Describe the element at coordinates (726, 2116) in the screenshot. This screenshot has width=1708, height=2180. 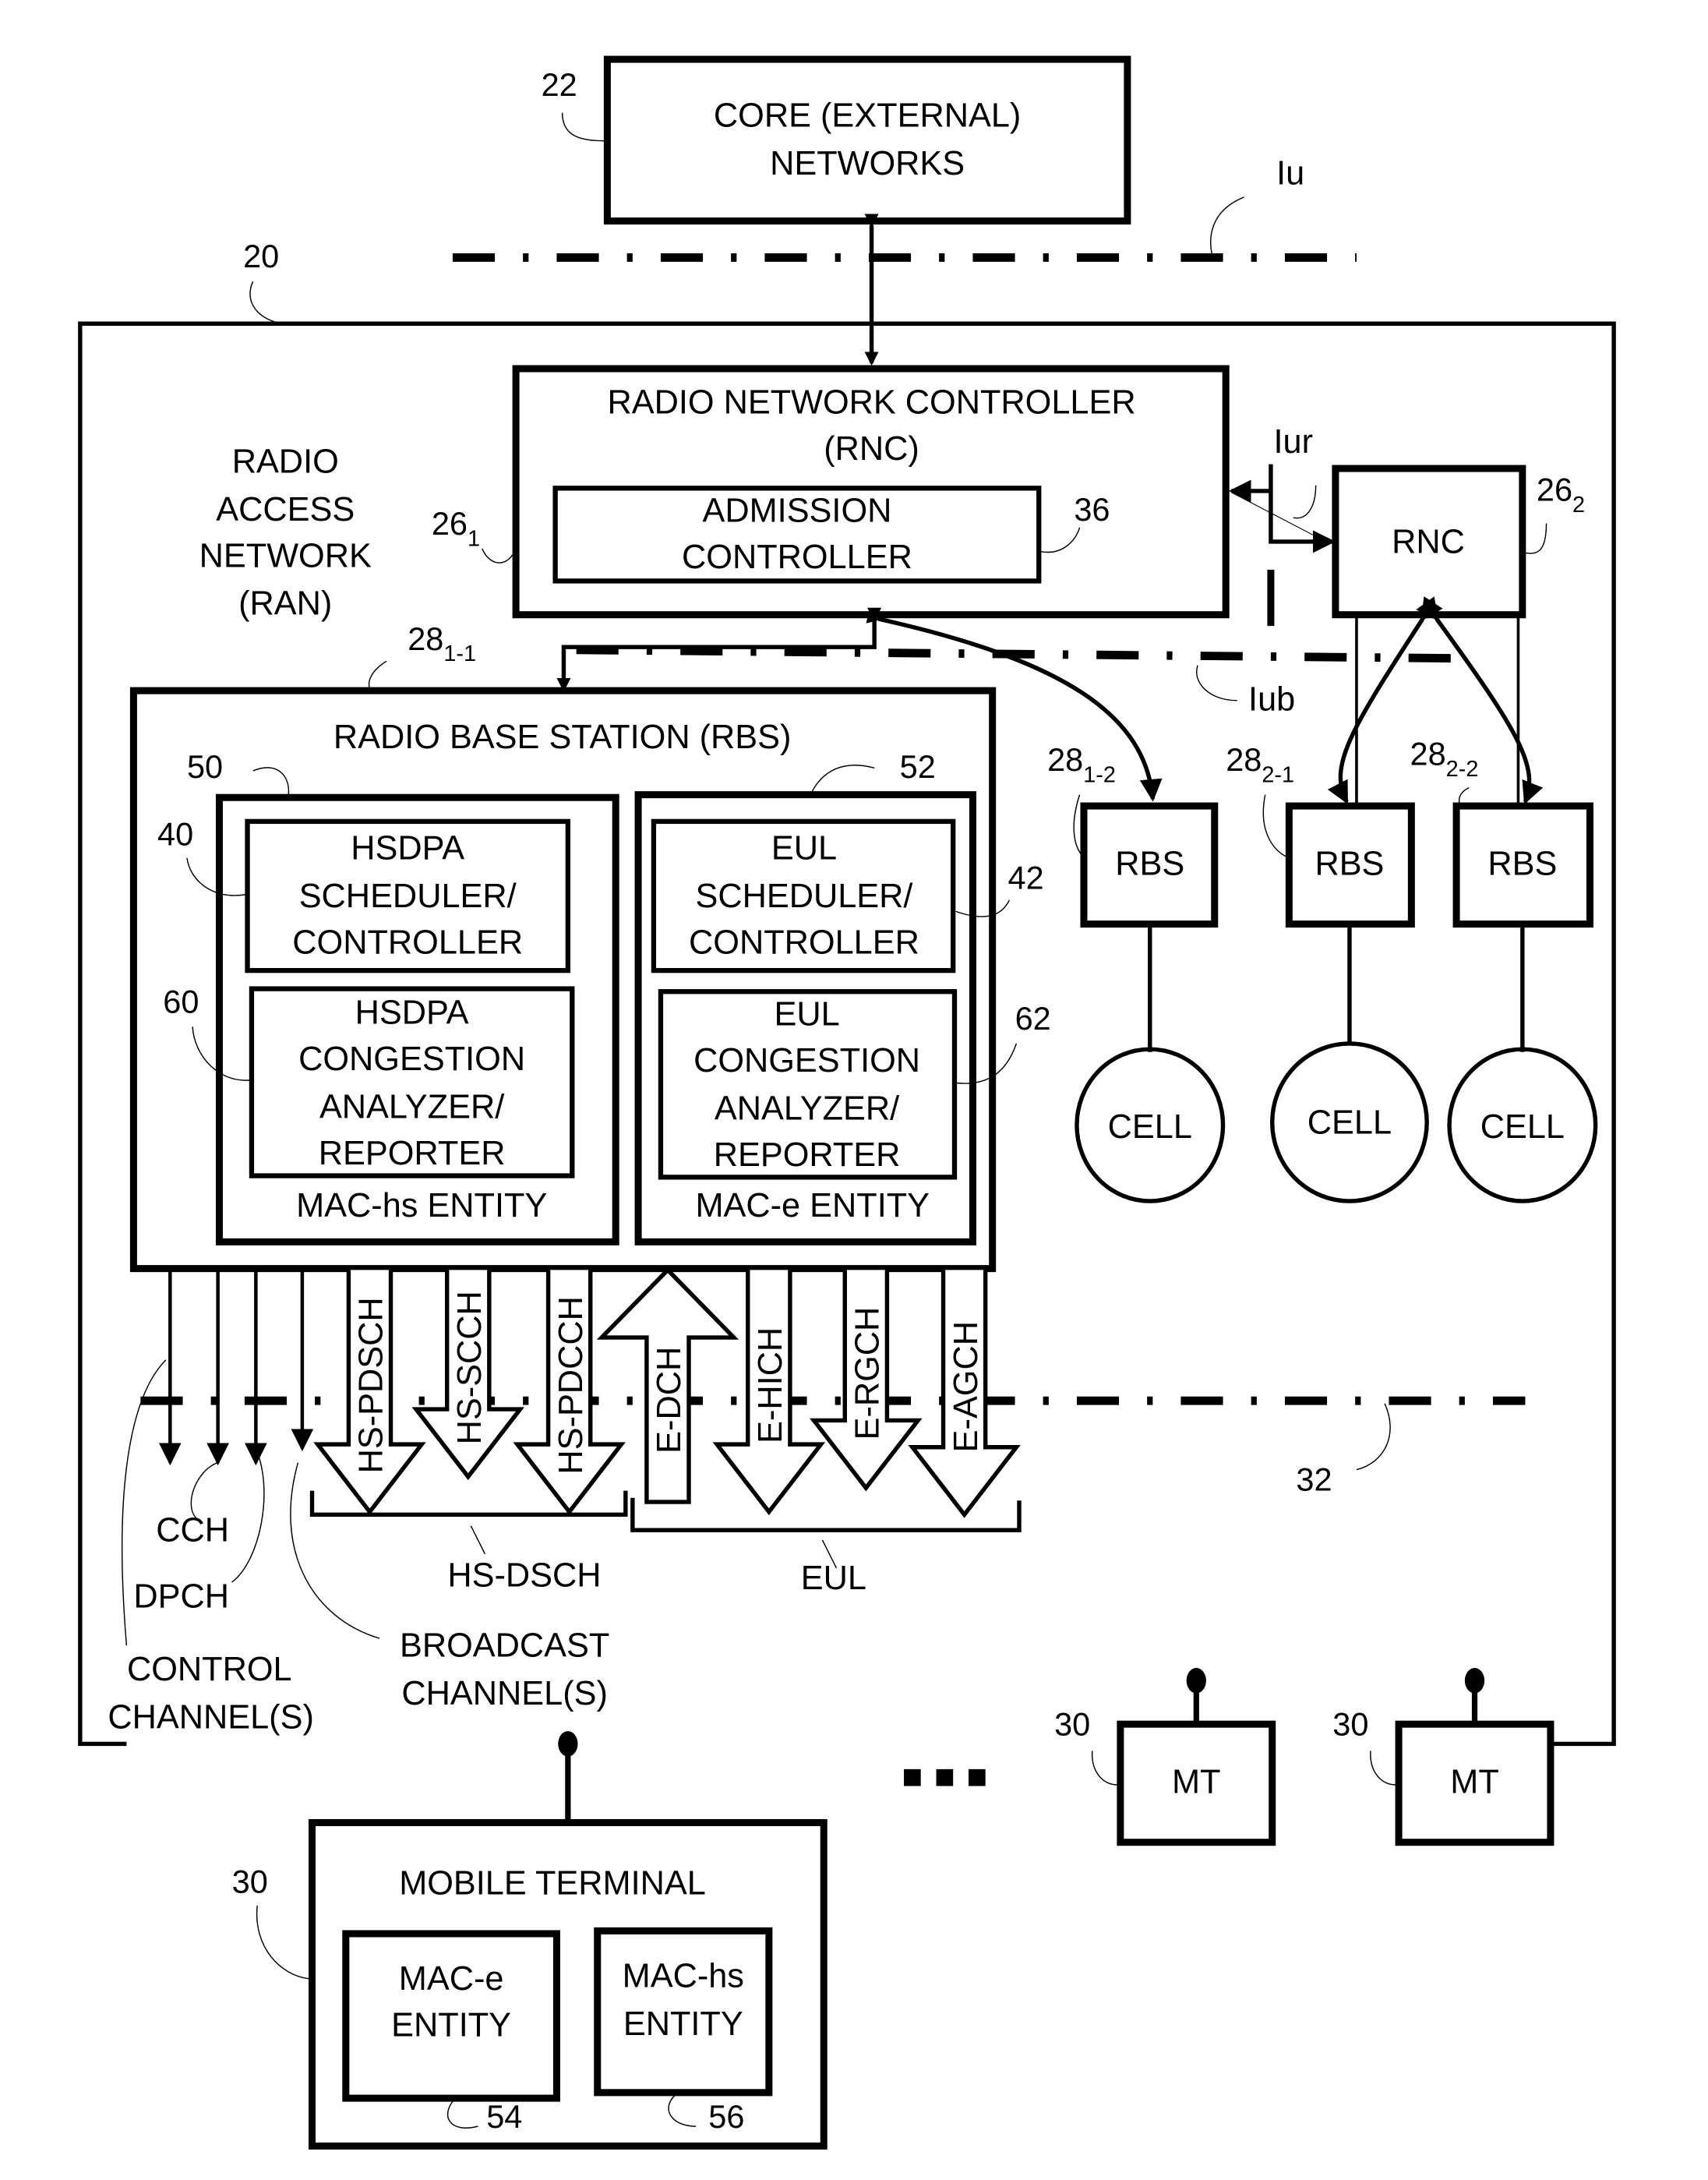
I see `ref-56: 56` at that location.